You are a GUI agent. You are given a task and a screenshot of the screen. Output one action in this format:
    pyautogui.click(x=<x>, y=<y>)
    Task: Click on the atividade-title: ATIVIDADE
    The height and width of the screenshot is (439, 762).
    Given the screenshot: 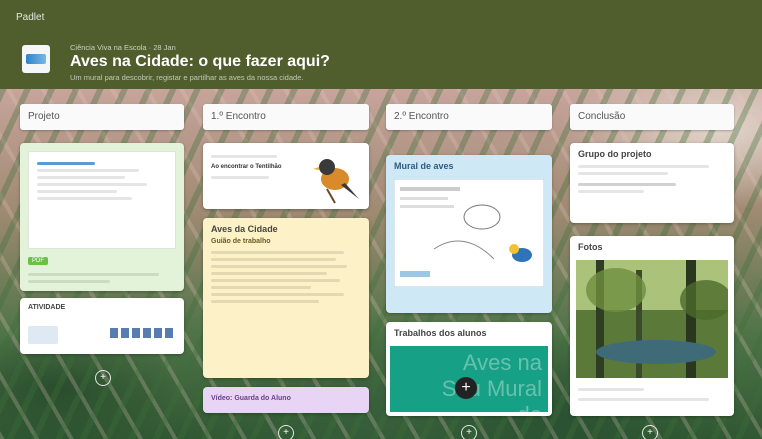 What is the action you would take?
    pyautogui.click(x=47, y=307)
    